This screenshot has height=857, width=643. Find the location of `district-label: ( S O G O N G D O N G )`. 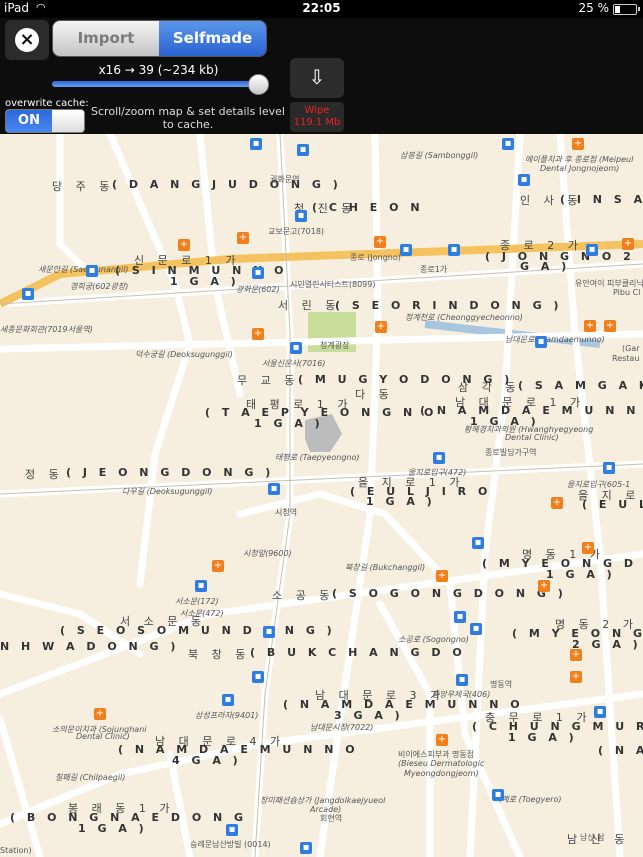

district-label: ( S O G O N G D O N G ) is located at coordinates (449, 593).